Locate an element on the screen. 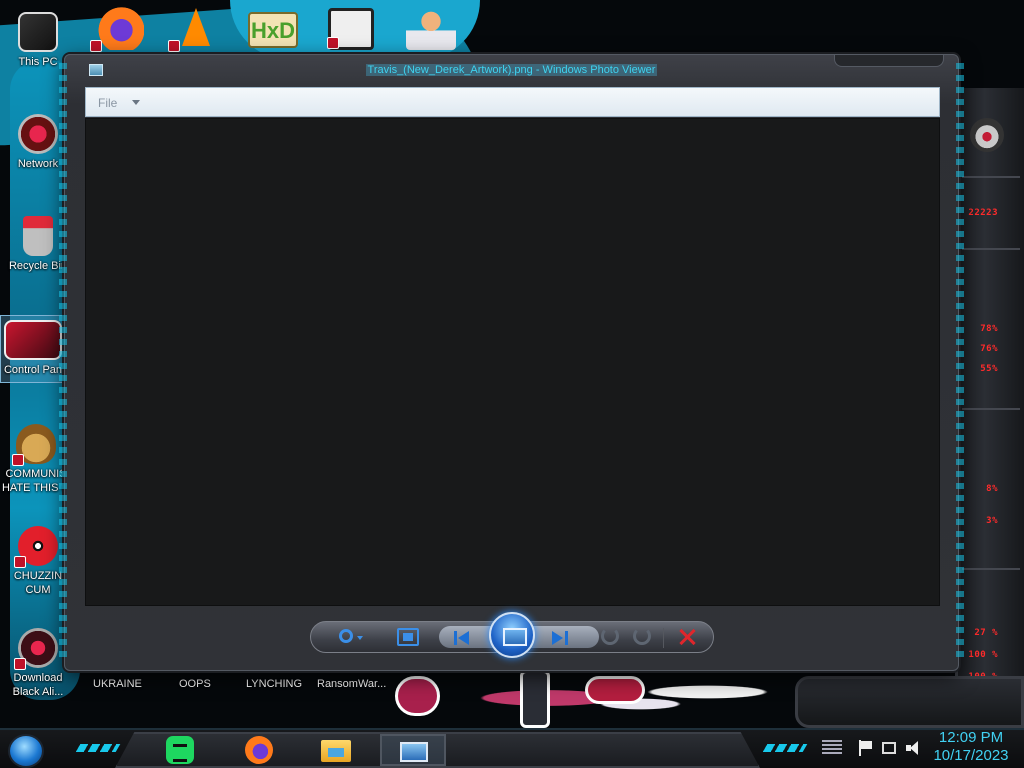 The image size is (1024, 768). spotify-icon is located at coordinates (180, 750).